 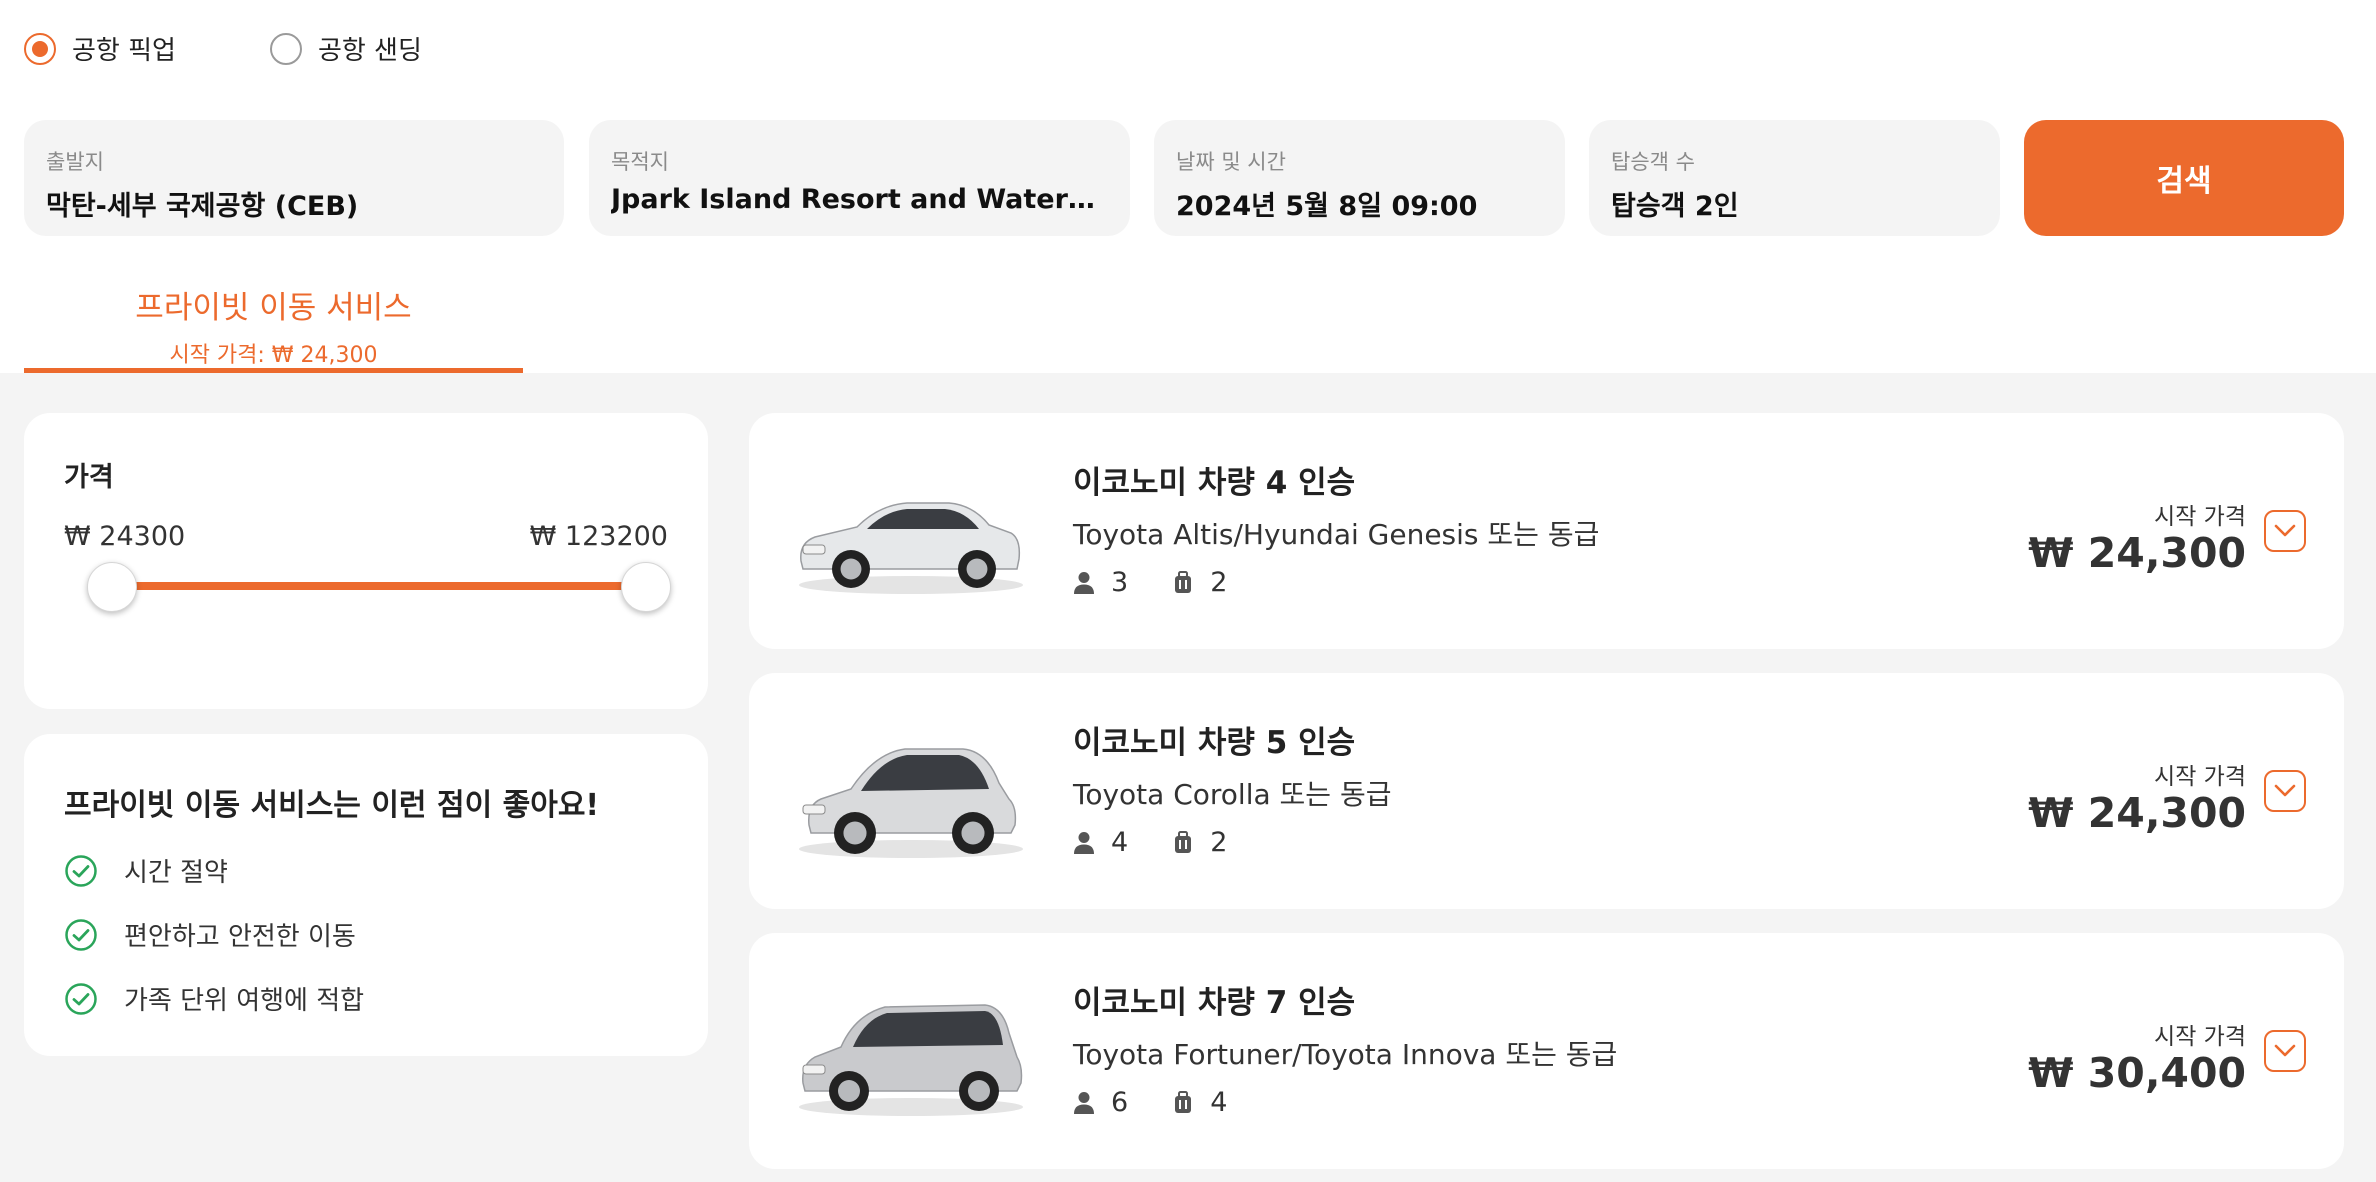 What do you see at coordinates (125, 536) in the screenshot?
I see `price-min-label: ₩ 24300` at bounding box center [125, 536].